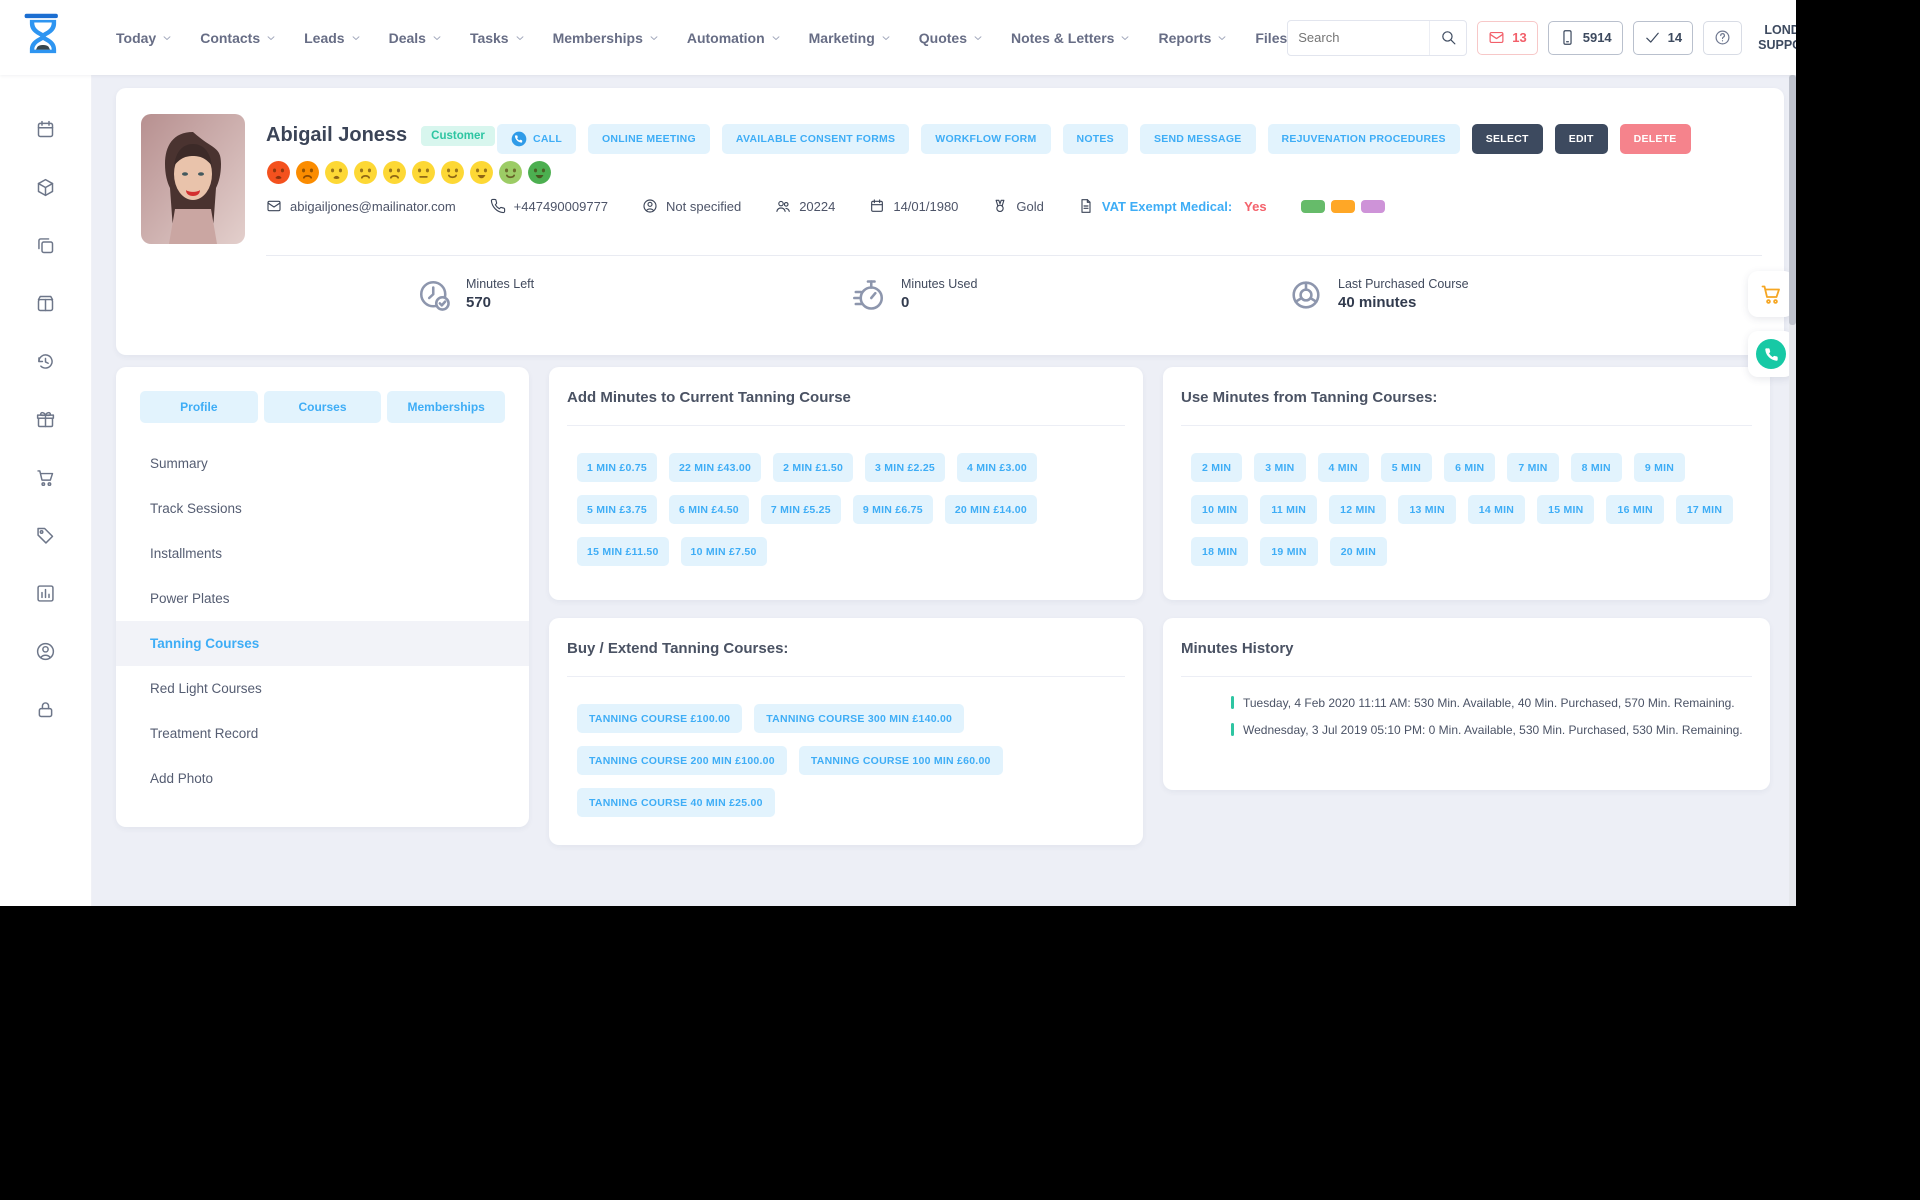 This screenshot has width=1920, height=1200. I want to click on side-menu-item-power-plates: Power Plates, so click(322, 598).